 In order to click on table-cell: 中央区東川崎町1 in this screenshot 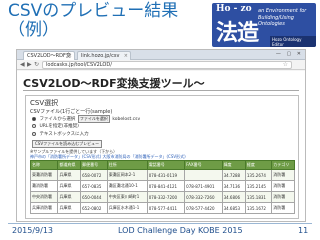, I will do `click(127, 197)`.